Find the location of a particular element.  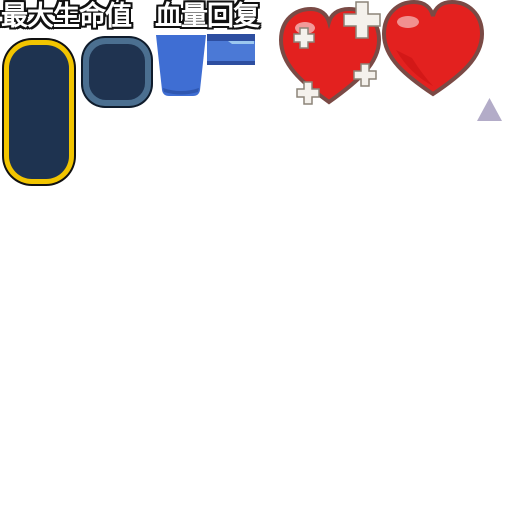

gold-panel-frame is located at coordinates (39, 112).